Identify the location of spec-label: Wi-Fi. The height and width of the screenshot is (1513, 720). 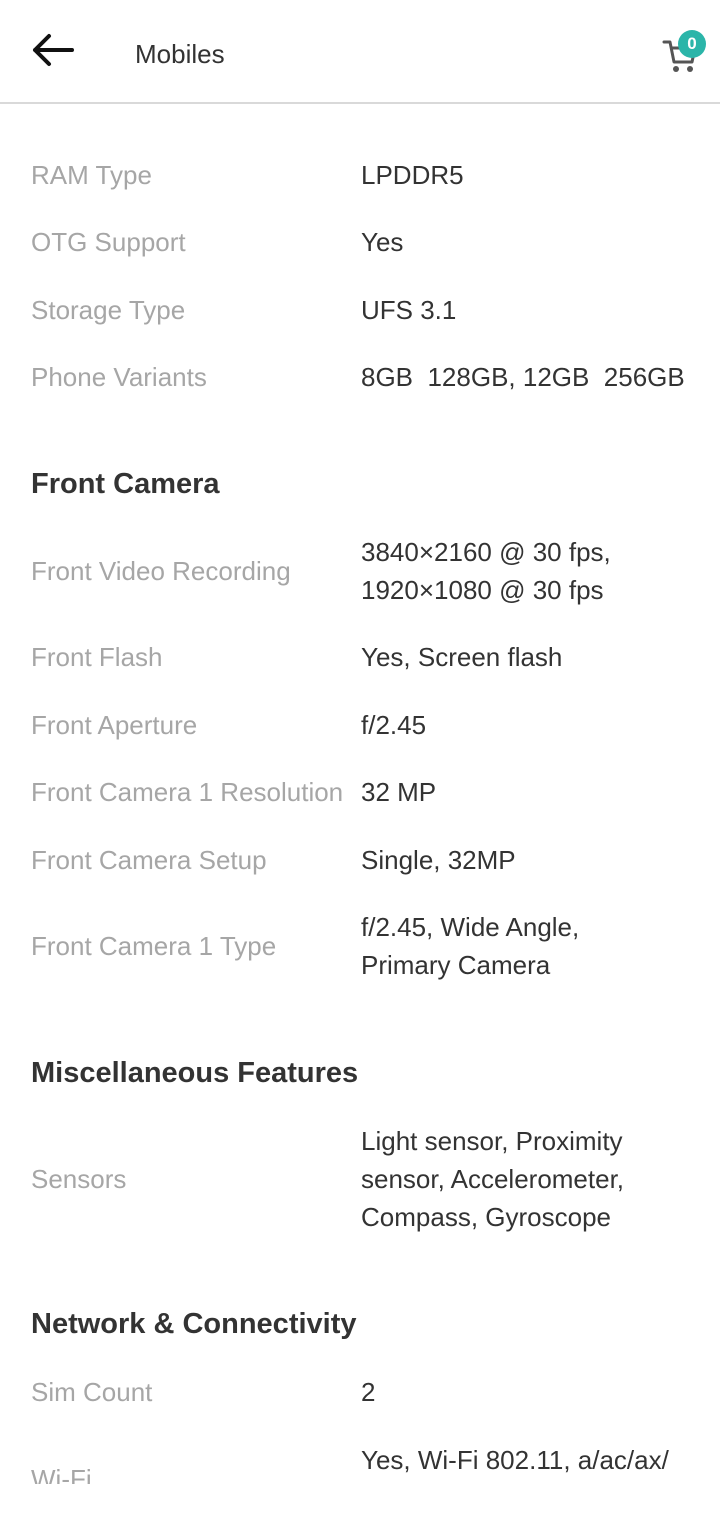
(61, 1474).